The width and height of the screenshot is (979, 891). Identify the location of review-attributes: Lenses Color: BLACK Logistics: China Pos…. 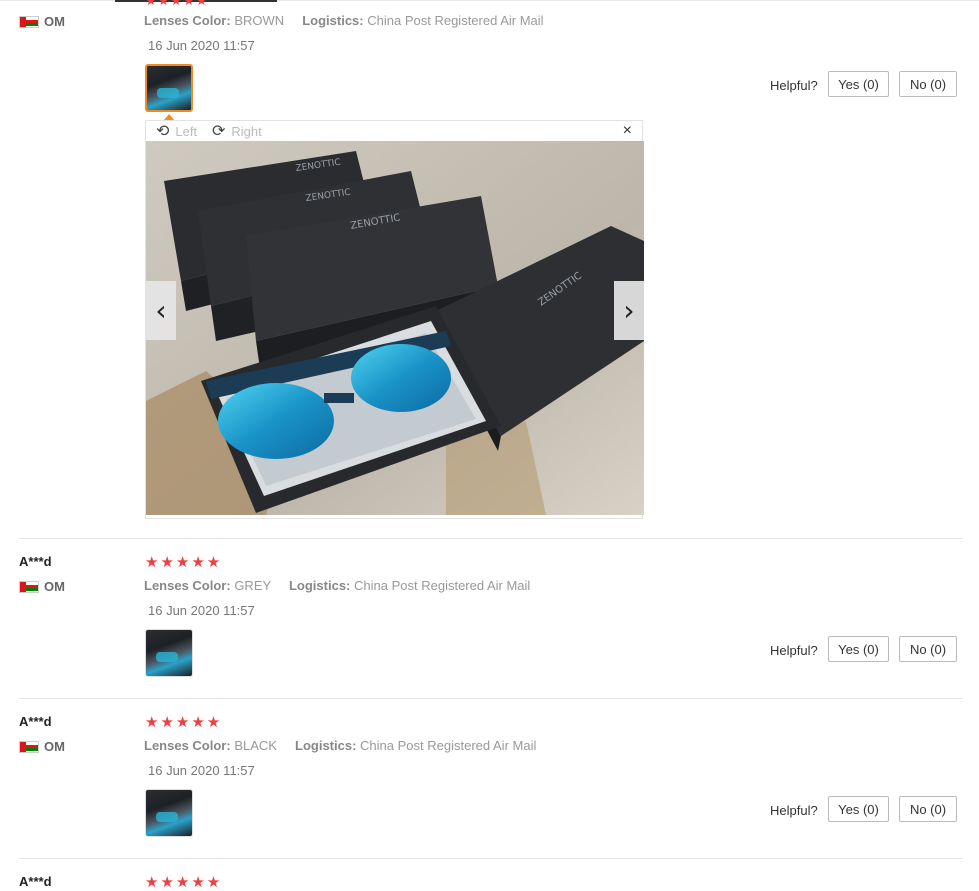
(340, 745).